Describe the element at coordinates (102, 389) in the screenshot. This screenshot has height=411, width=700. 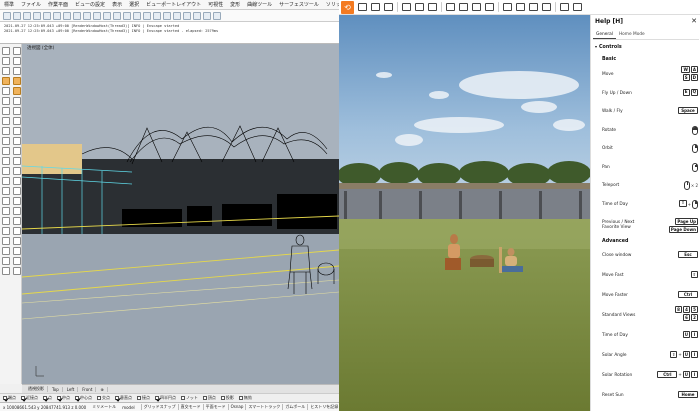
I see `viewport-tab: ⊕` at that location.